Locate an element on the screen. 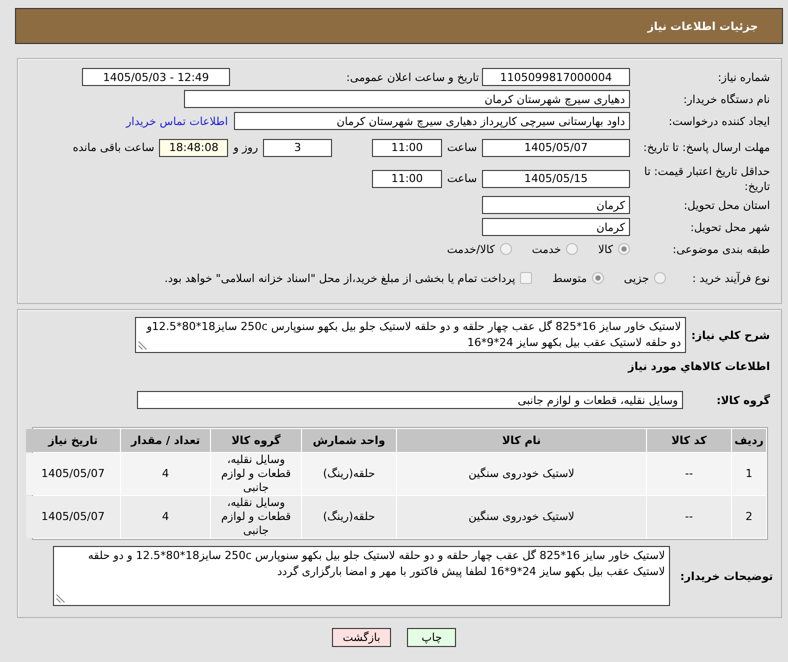 The image size is (788, 662). days-label: روز و is located at coordinates (245, 147).